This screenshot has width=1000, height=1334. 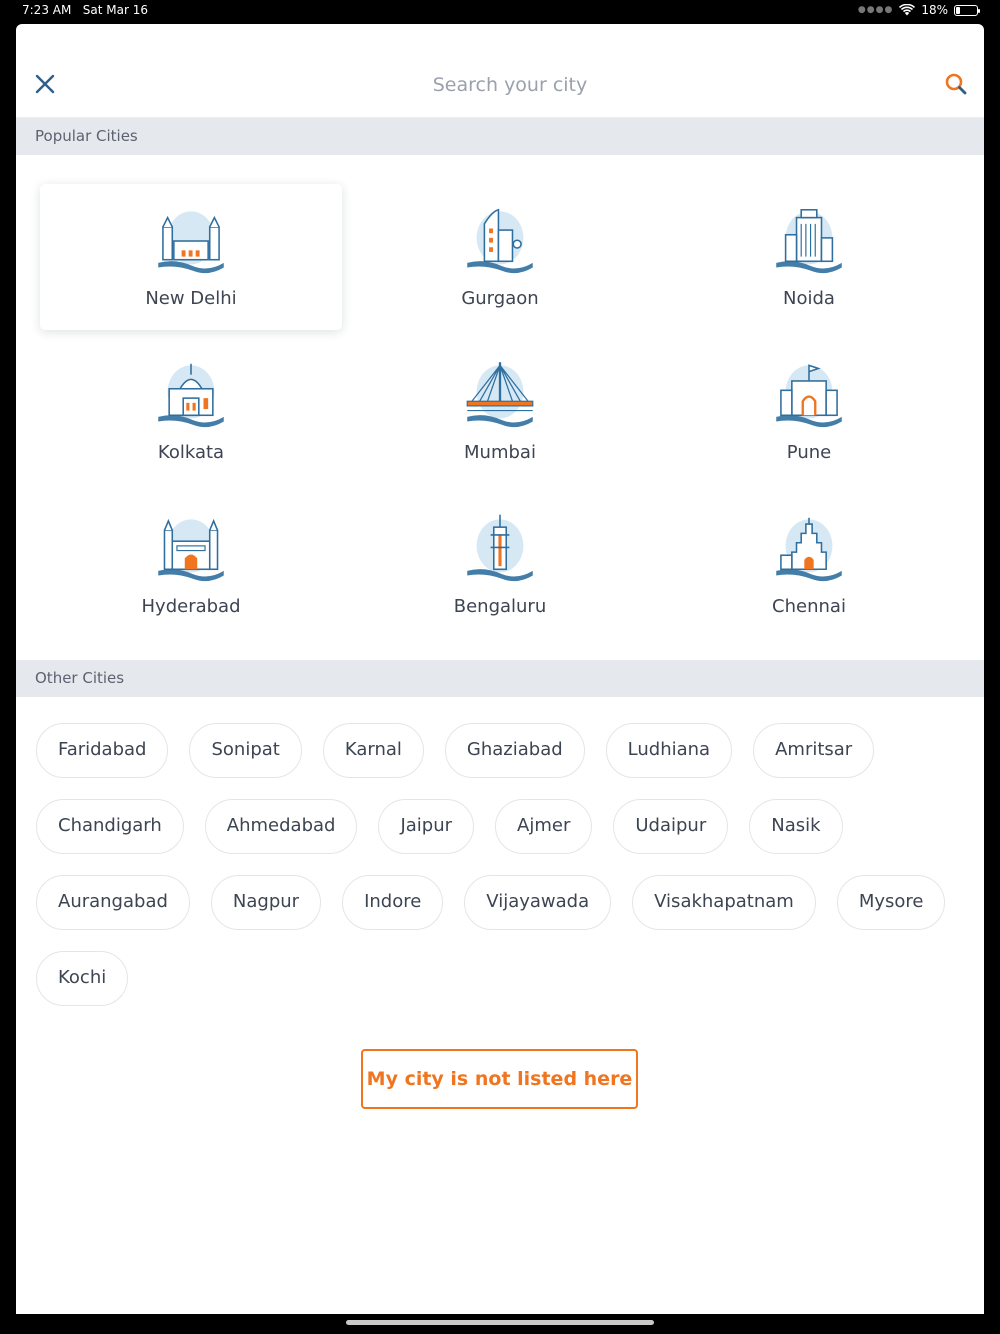 I want to click on status-indicators: ●●●● 18%, so click(x=918, y=10).